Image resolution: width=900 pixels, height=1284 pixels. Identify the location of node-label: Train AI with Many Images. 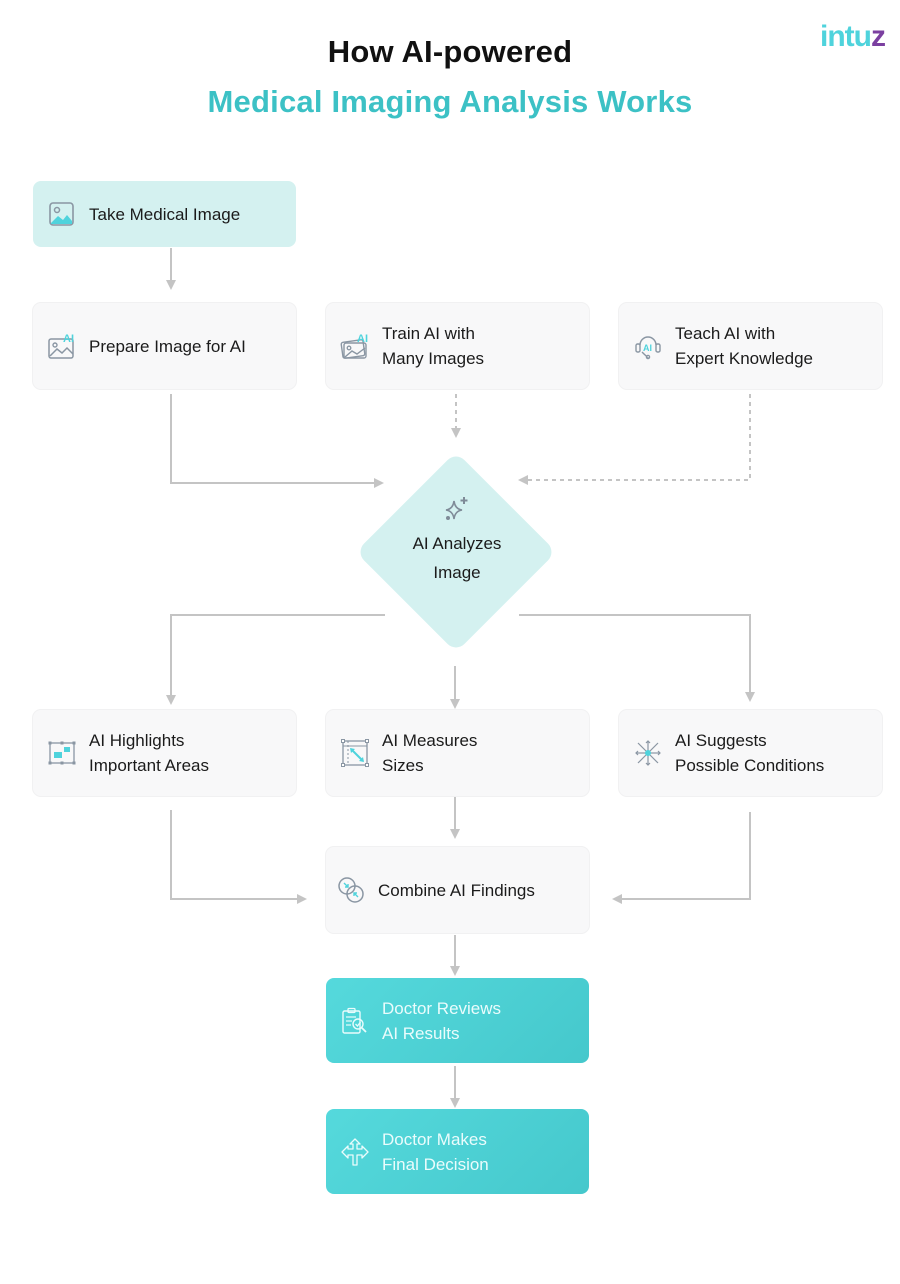
(433, 346).